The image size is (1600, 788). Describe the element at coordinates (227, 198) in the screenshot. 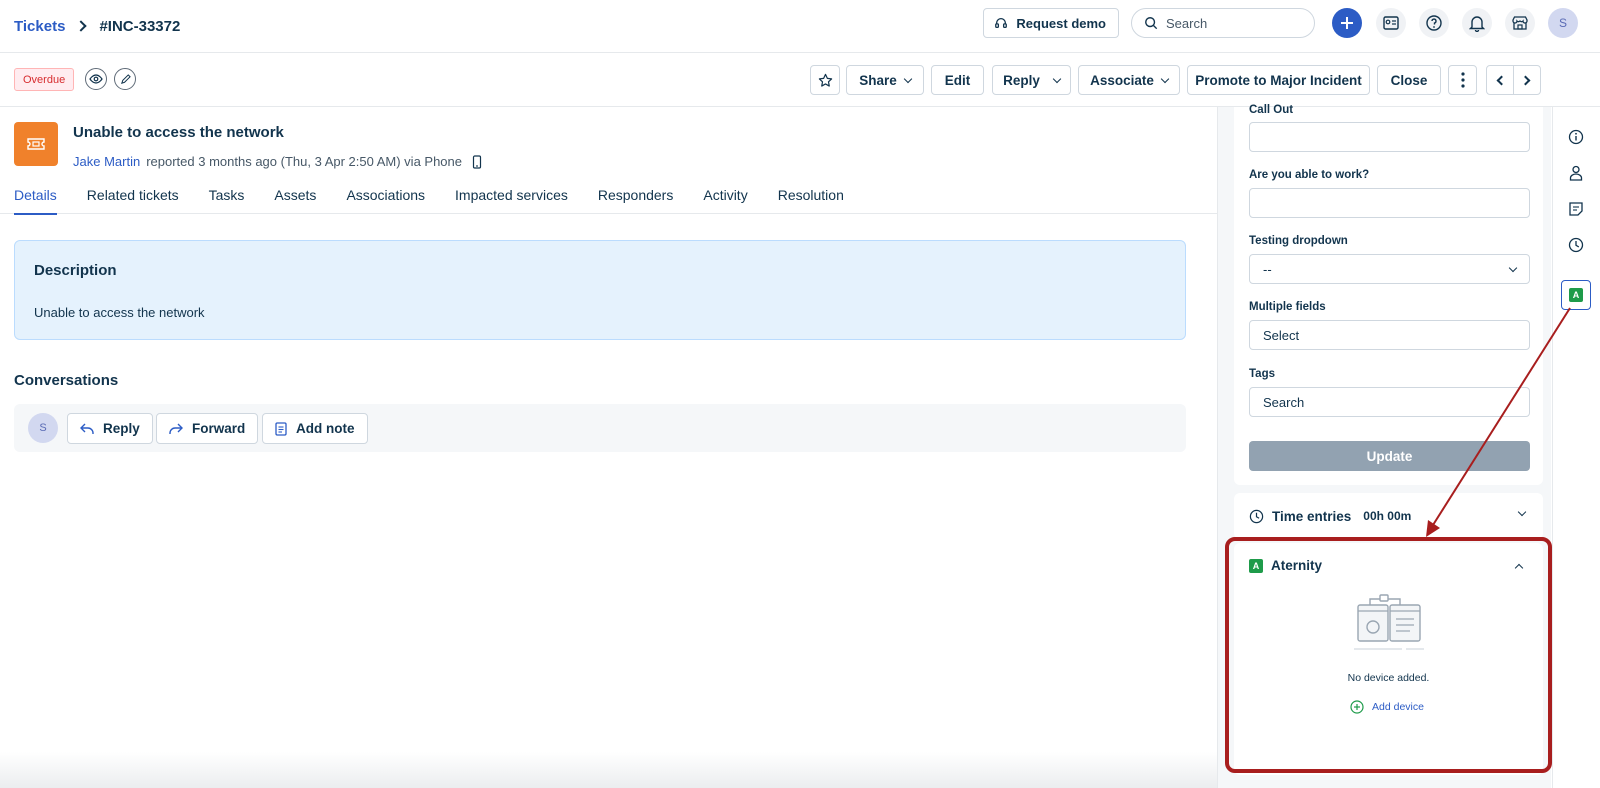

I see `tab-tasks: Tasks` at that location.